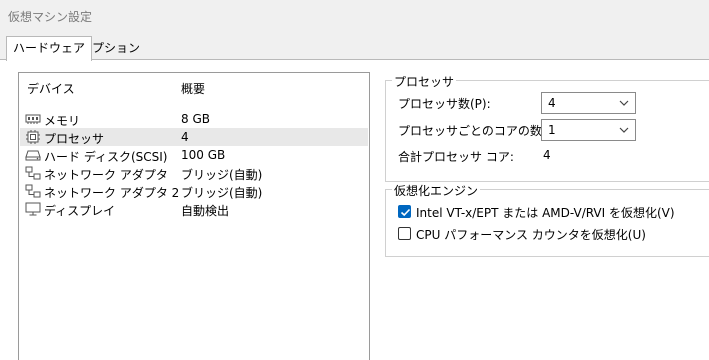 This screenshot has height=360, width=709. Describe the element at coordinates (74, 139) in the screenshot. I see `device-name: プロセッサ` at that location.